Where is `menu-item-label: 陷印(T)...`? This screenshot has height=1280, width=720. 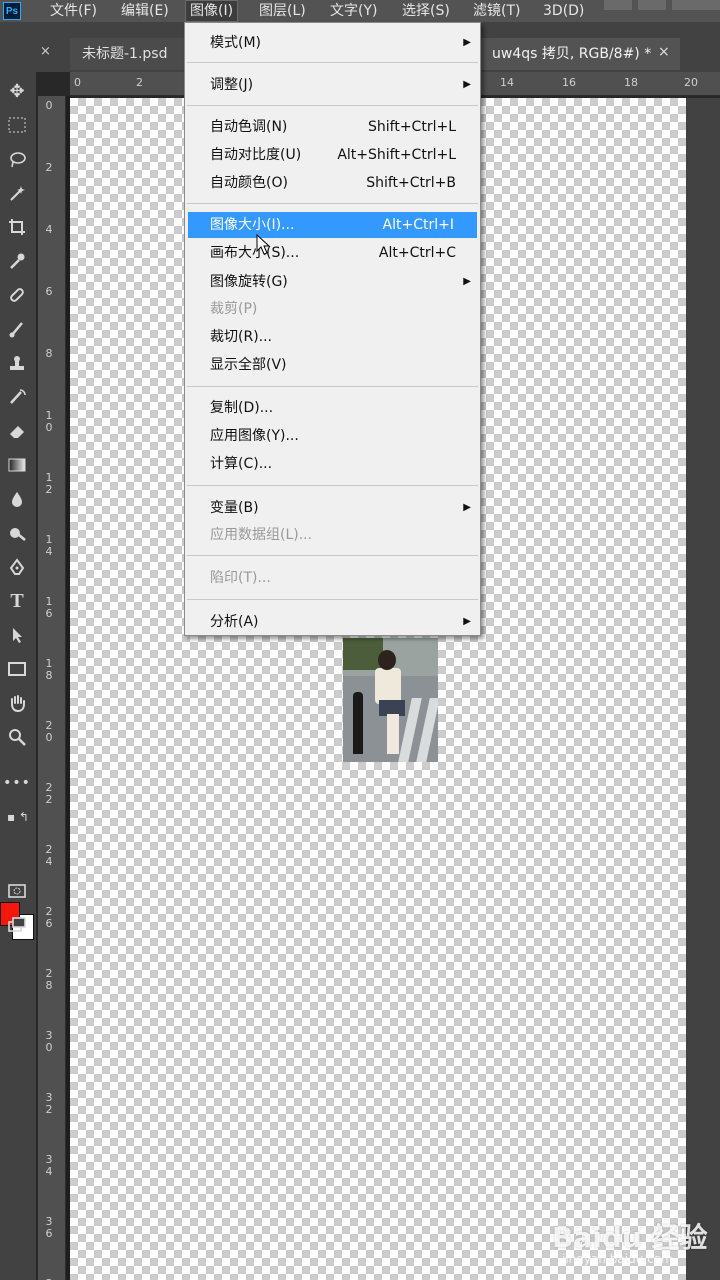
menu-item-label: 陷印(T)... is located at coordinates (240, 578).